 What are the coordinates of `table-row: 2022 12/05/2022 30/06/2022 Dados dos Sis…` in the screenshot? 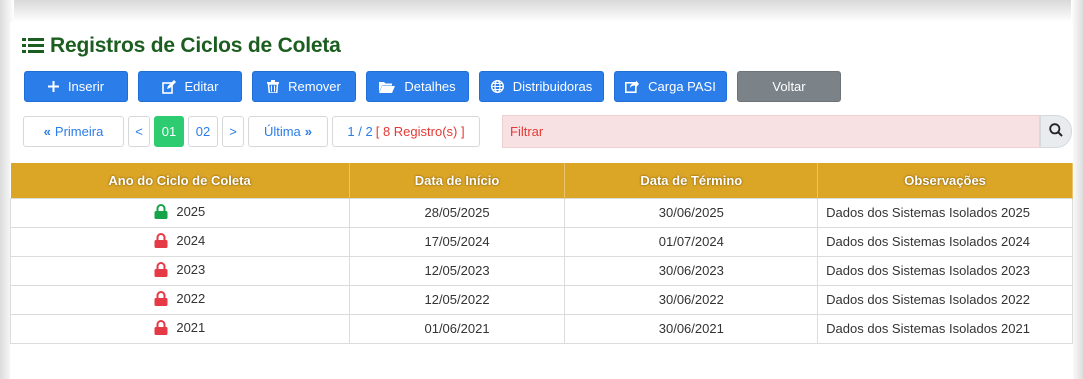 It's located at (541, 299).